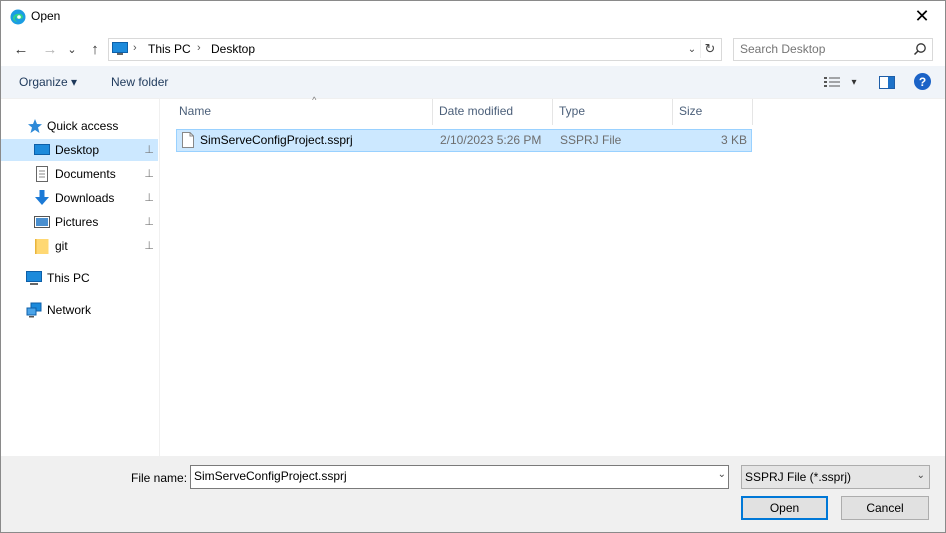 The width and height of the screenshot is (946, 533). I want to click on sidebar-item-downloads: Downloads ⊥, so click(79, 198).